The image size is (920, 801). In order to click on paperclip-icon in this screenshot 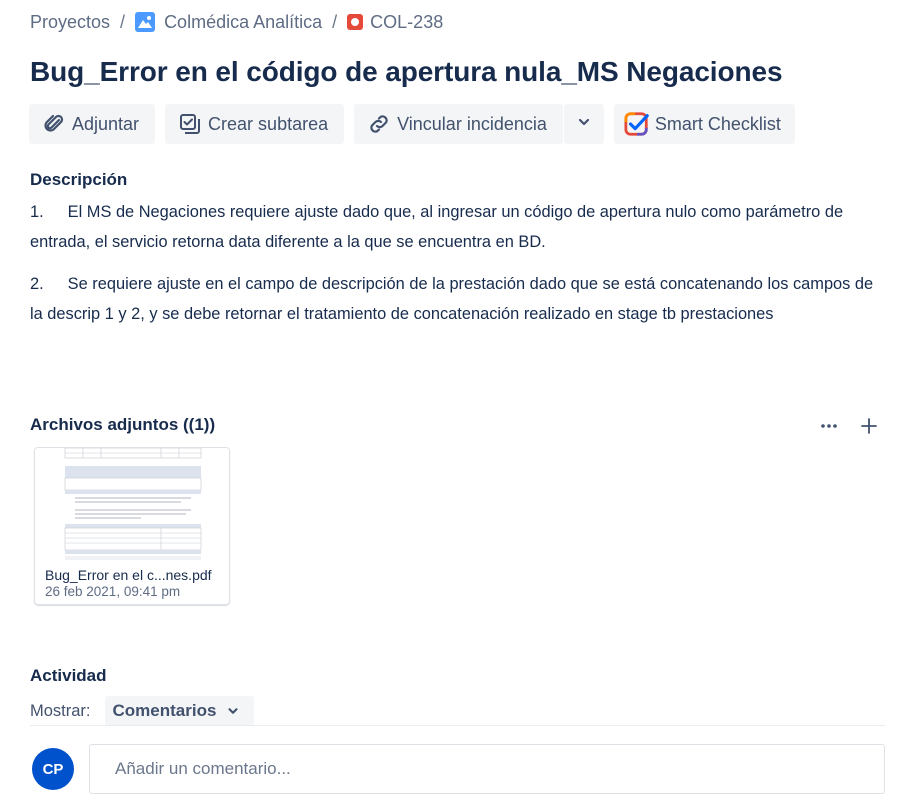, I will do `click(54, 124)`.